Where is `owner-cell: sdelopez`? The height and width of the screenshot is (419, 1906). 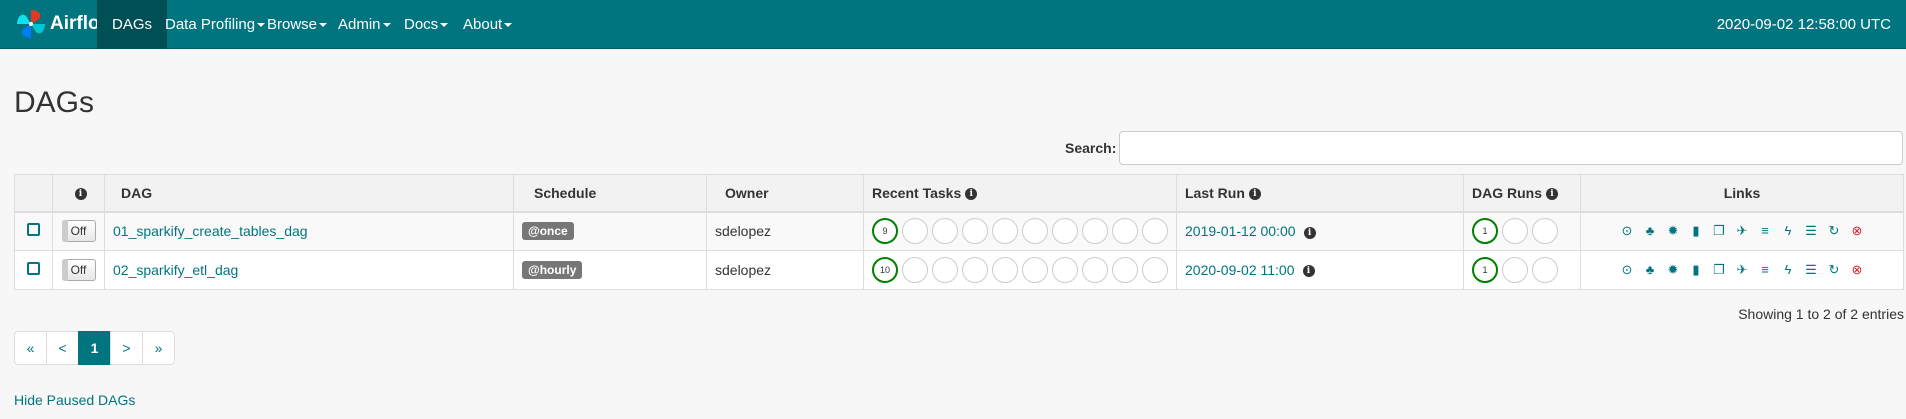 owner-cell: sdelopez is located at coordinates (785, 231).